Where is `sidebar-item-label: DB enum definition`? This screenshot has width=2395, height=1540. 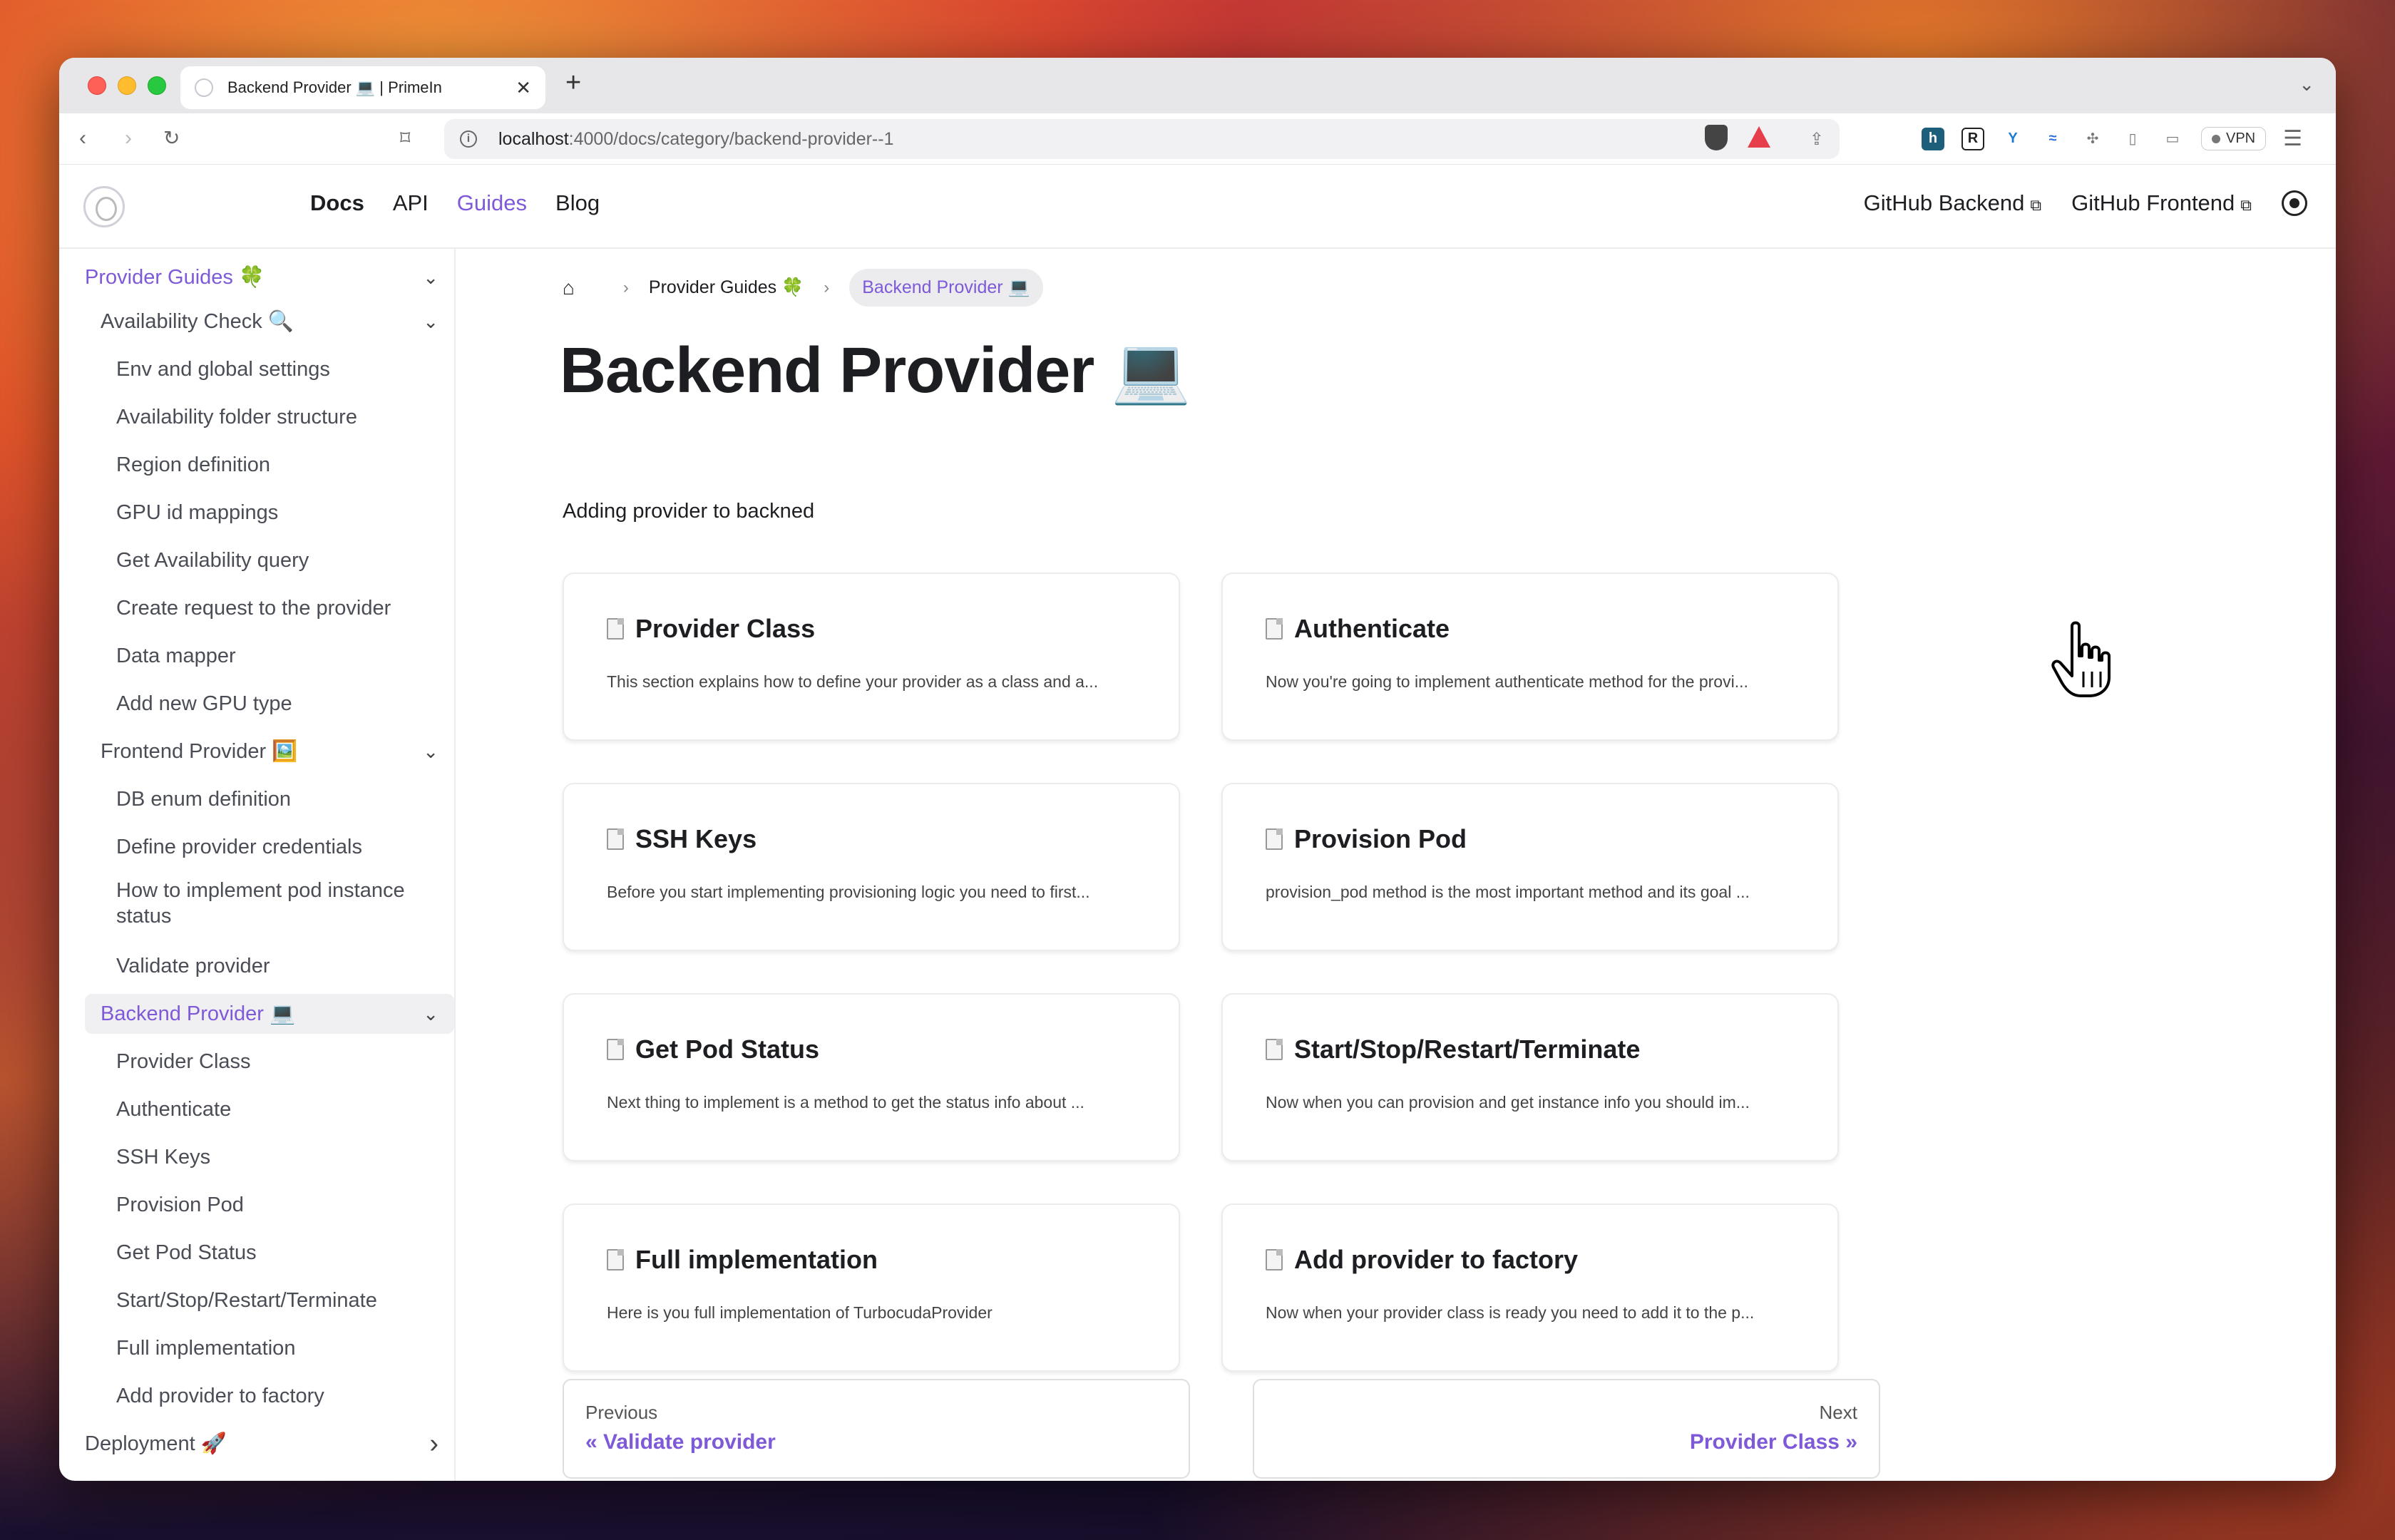 sidebar-item-label: DB enum definition is located at coordinates (204, 799).